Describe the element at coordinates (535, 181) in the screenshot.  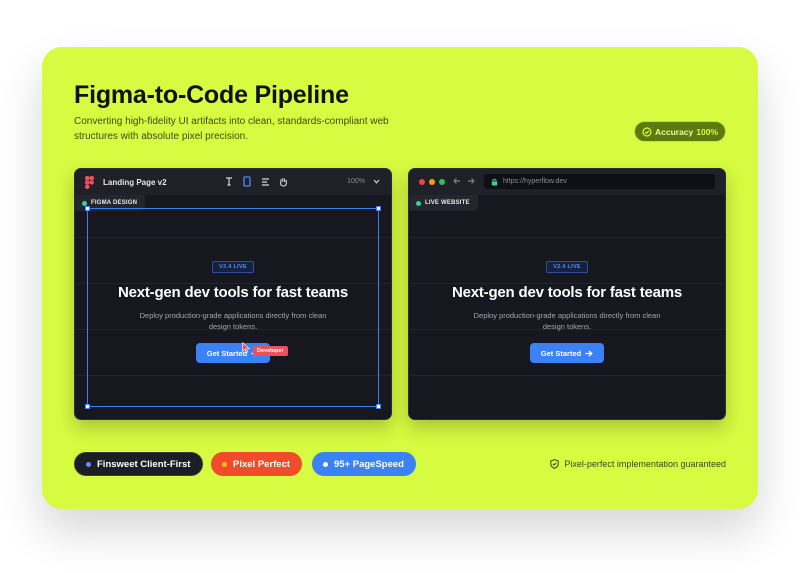
I see `url-text: https://hyperflow.dev` at that location.